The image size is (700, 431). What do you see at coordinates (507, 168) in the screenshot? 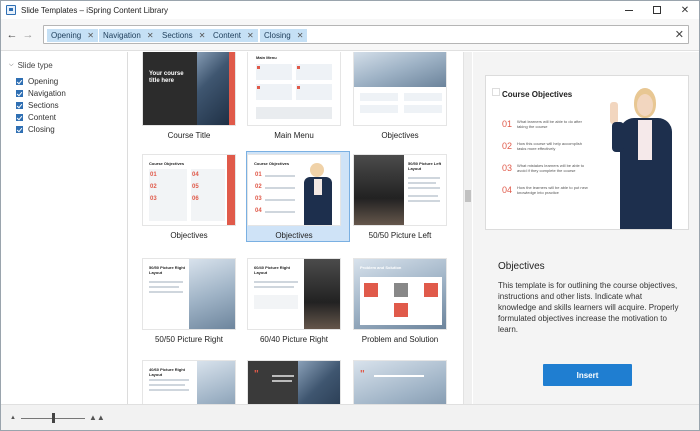
I see `preview-point-num: 03` at bounding box center [507, 168].